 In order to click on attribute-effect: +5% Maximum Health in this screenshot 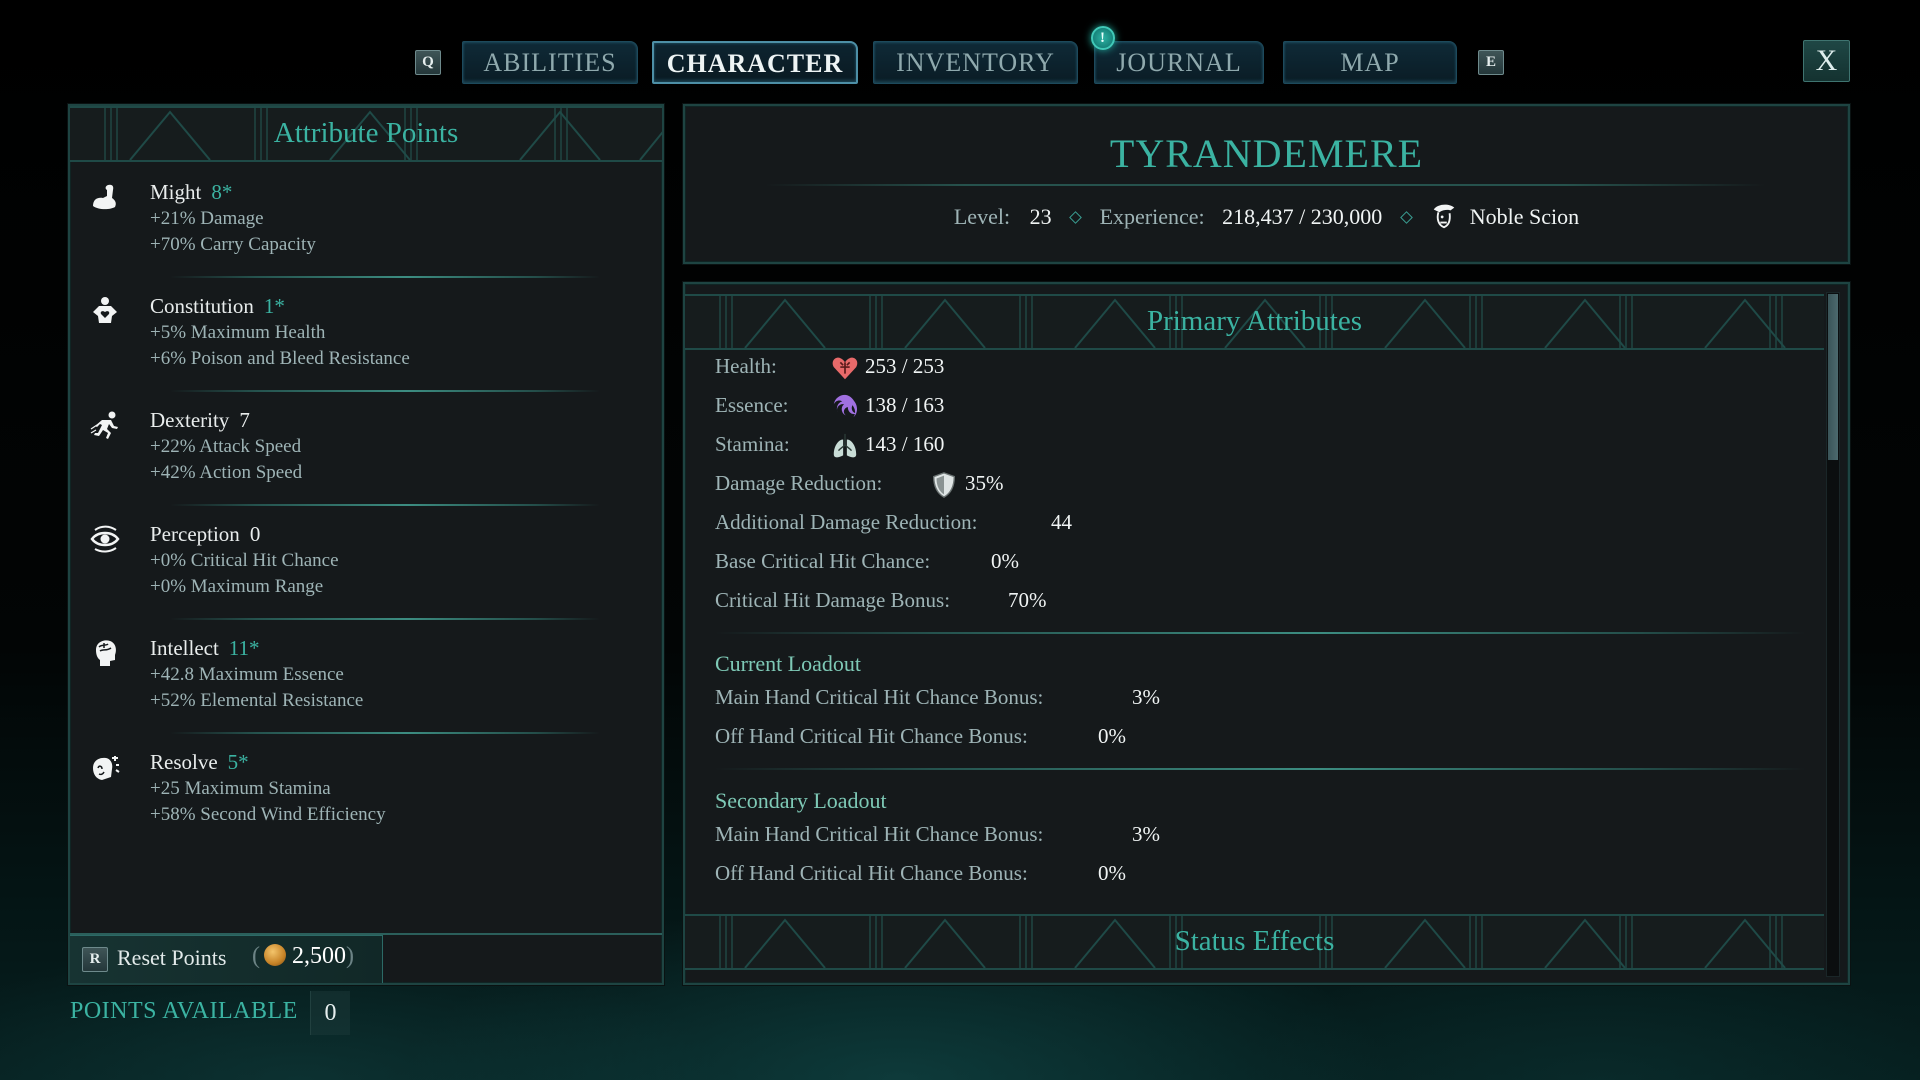, I will do `click(238, 332)`.